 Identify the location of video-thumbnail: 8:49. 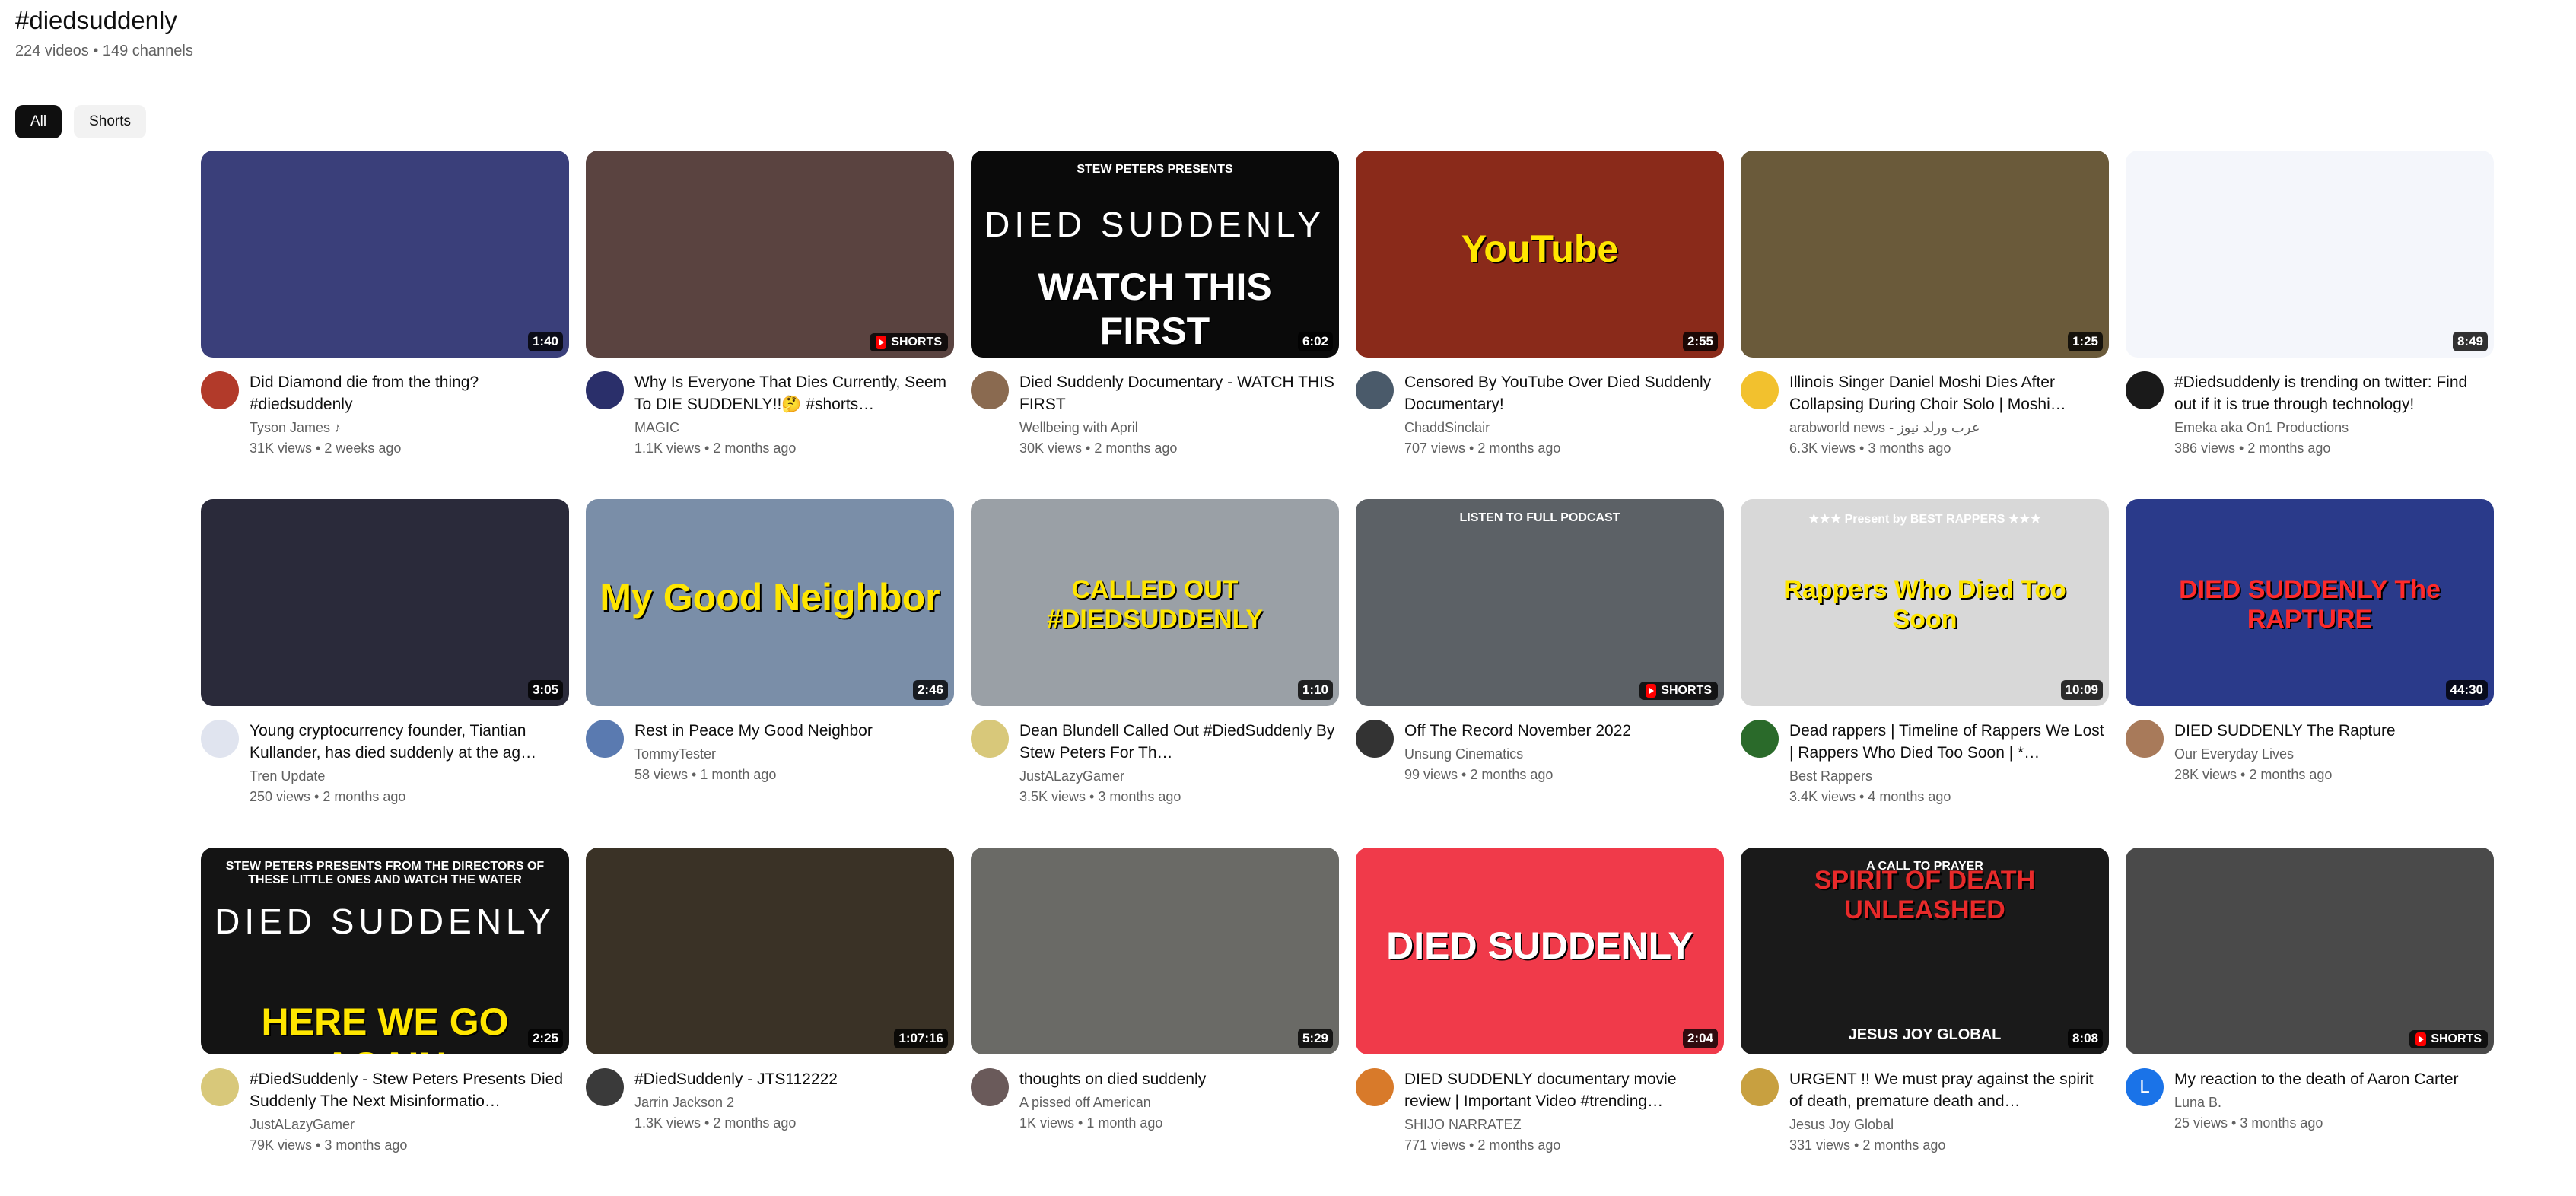
(2310, 254).